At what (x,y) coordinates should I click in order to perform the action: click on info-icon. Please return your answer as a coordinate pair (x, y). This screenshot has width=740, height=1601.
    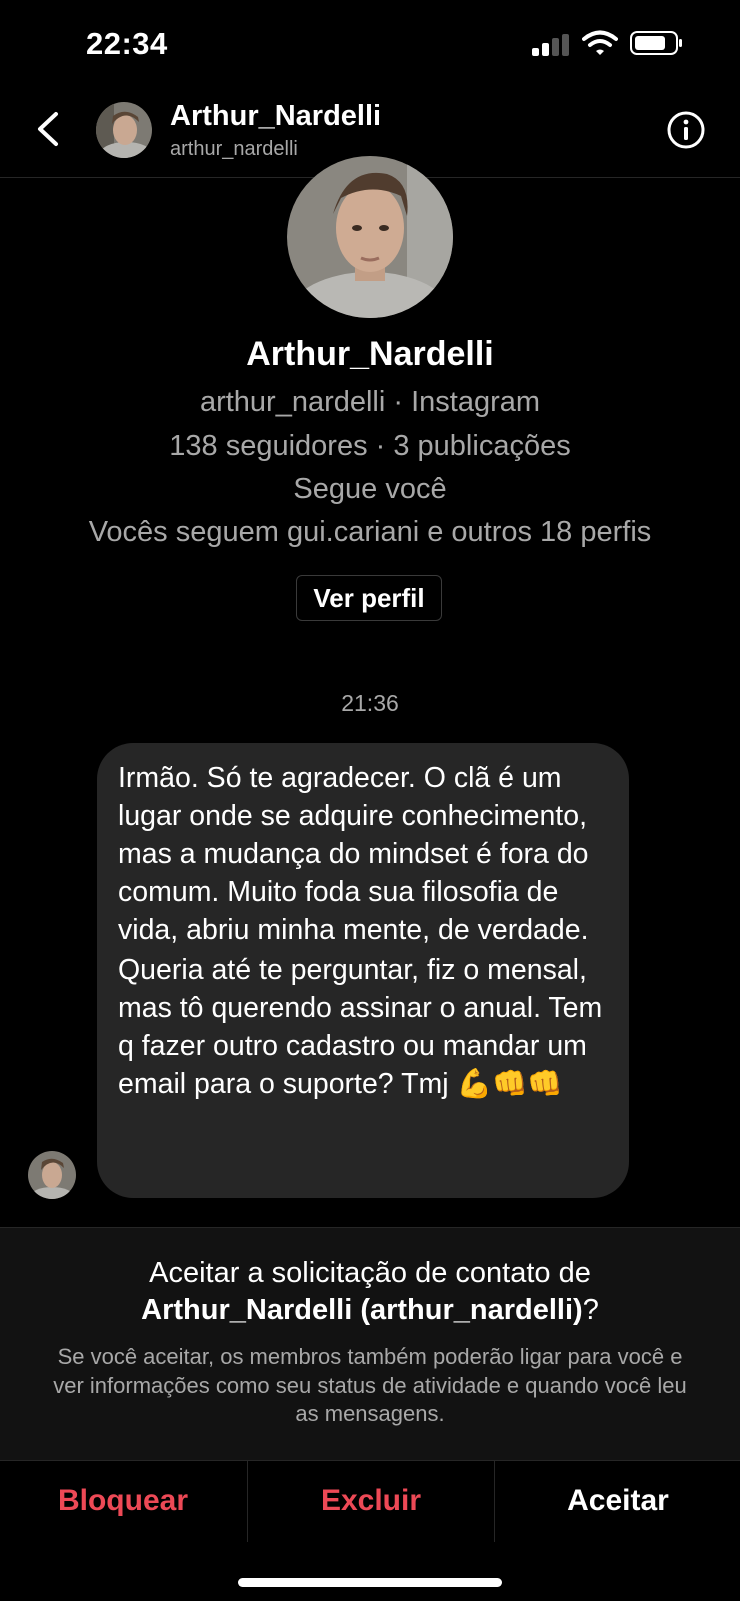
    Looking at the image, I should click on (686, 130).